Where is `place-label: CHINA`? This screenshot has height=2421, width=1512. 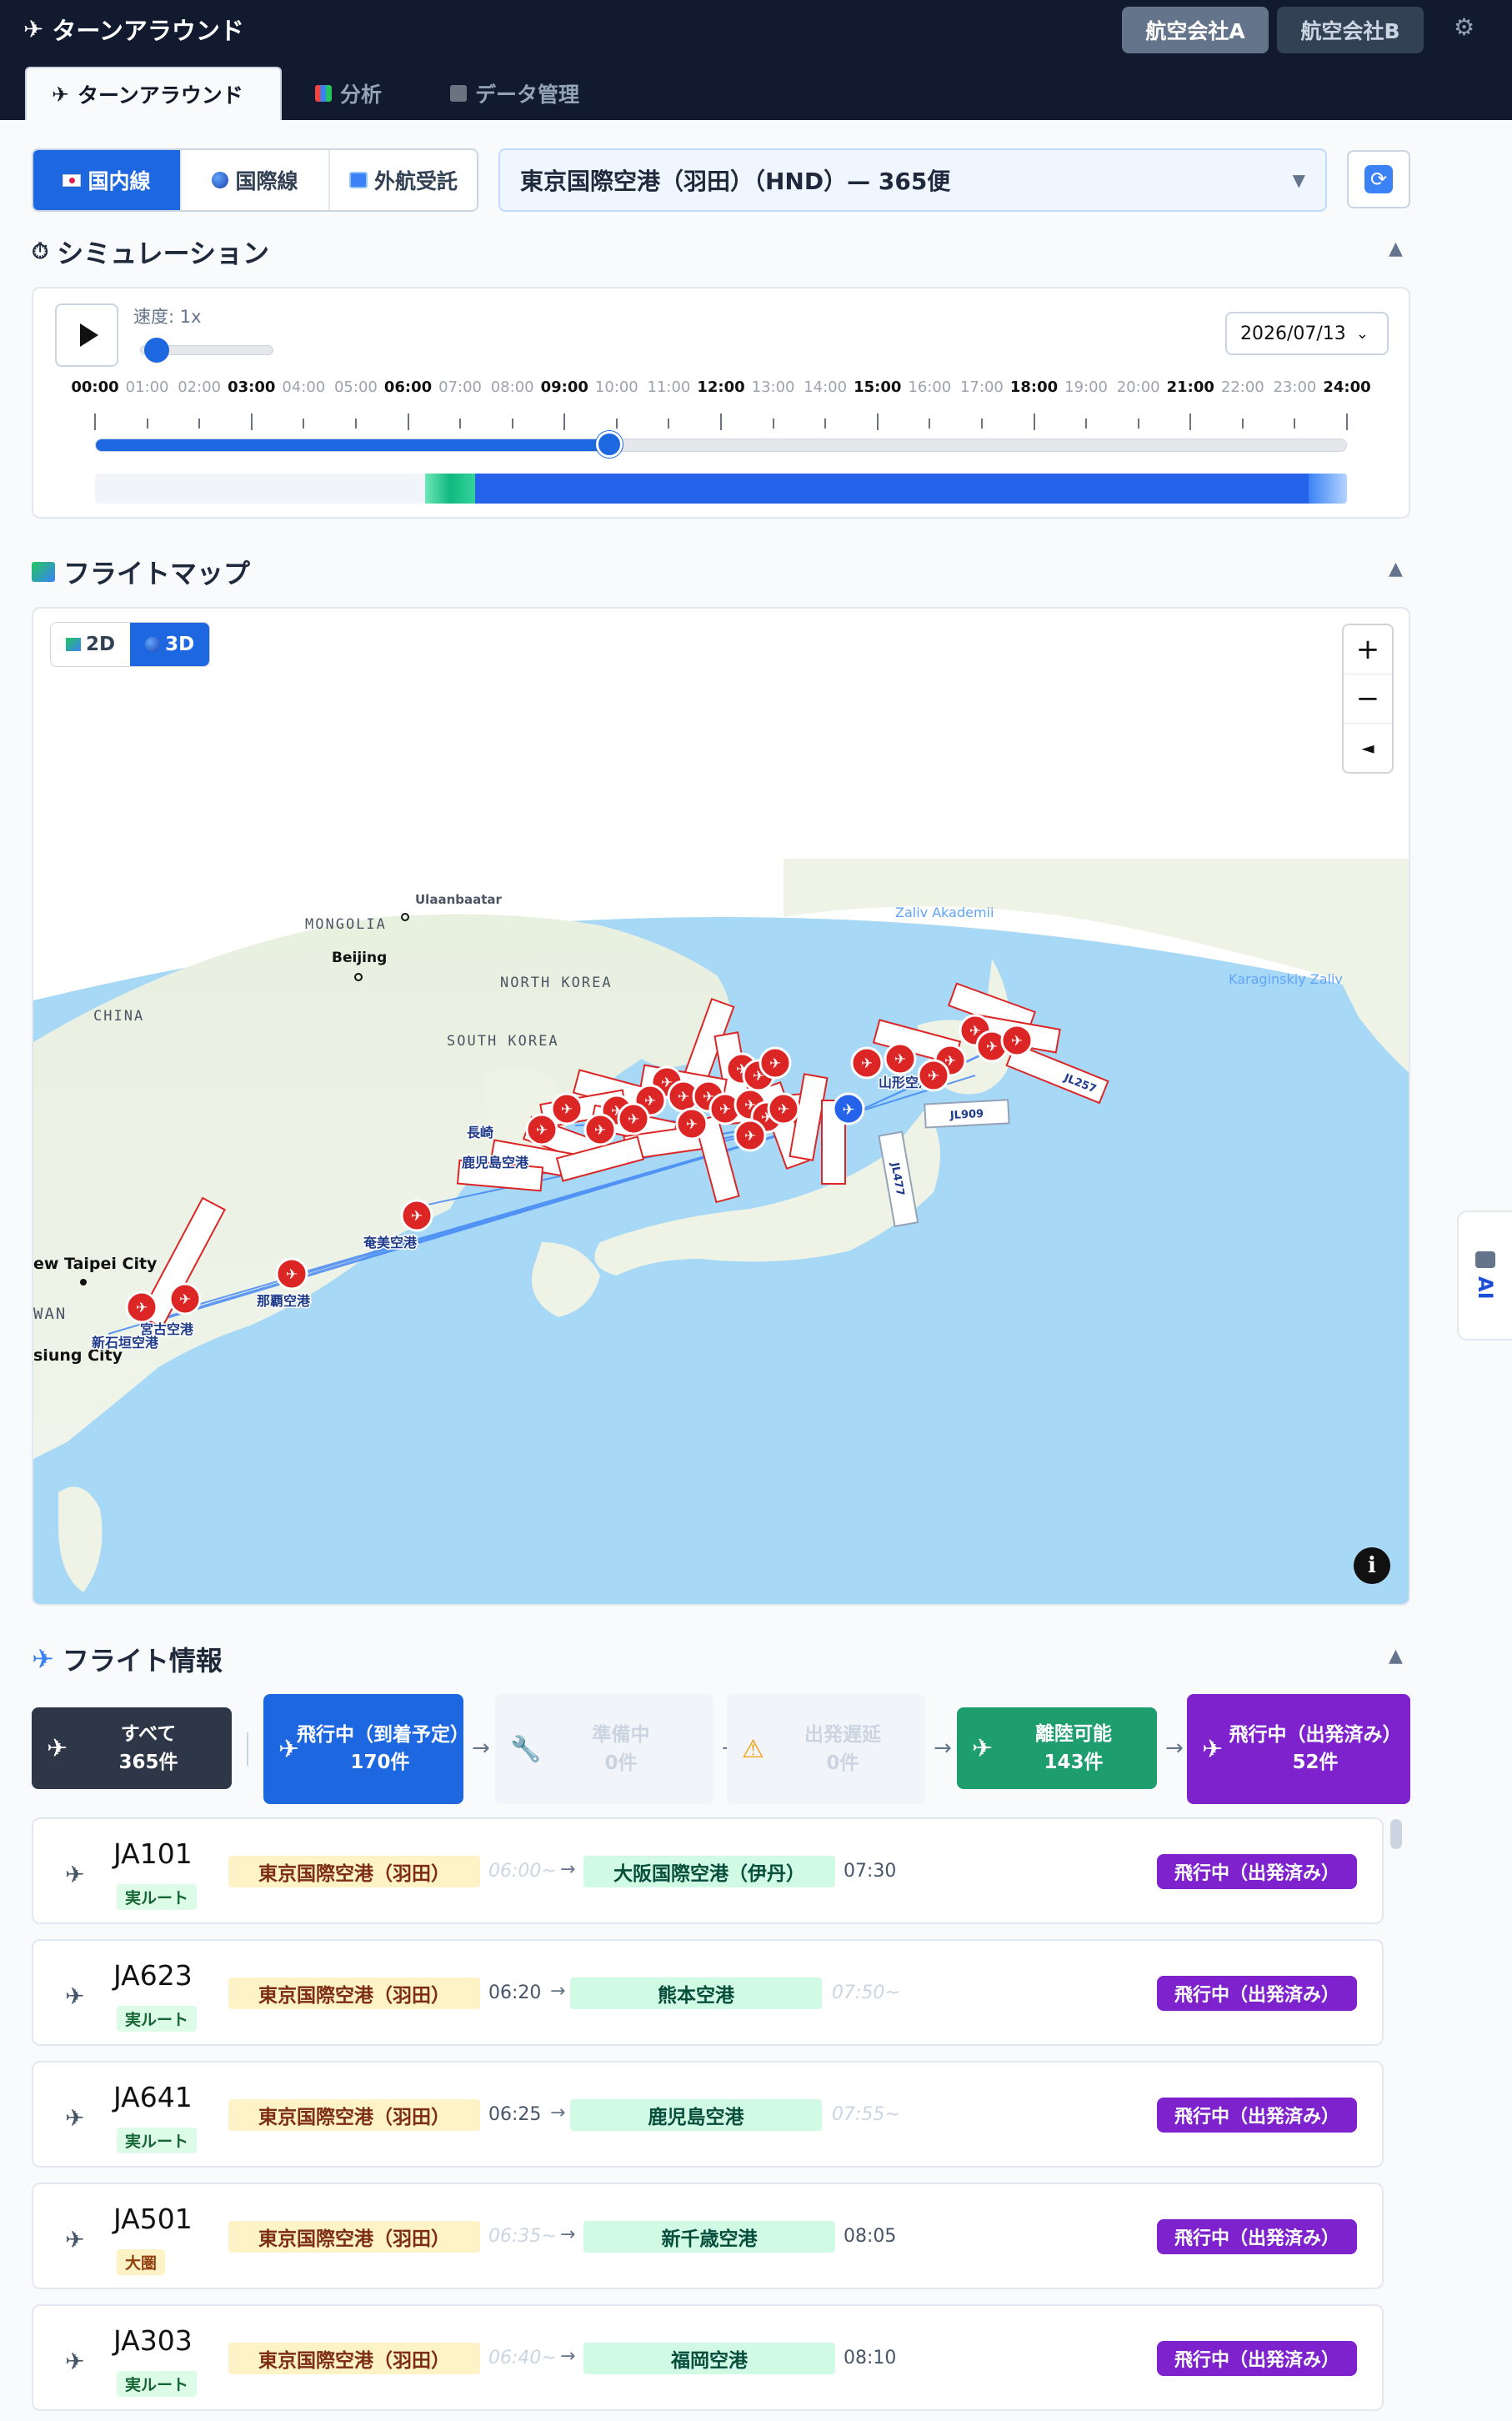
place-label: CHINA is located at coordinates (118, 1016).